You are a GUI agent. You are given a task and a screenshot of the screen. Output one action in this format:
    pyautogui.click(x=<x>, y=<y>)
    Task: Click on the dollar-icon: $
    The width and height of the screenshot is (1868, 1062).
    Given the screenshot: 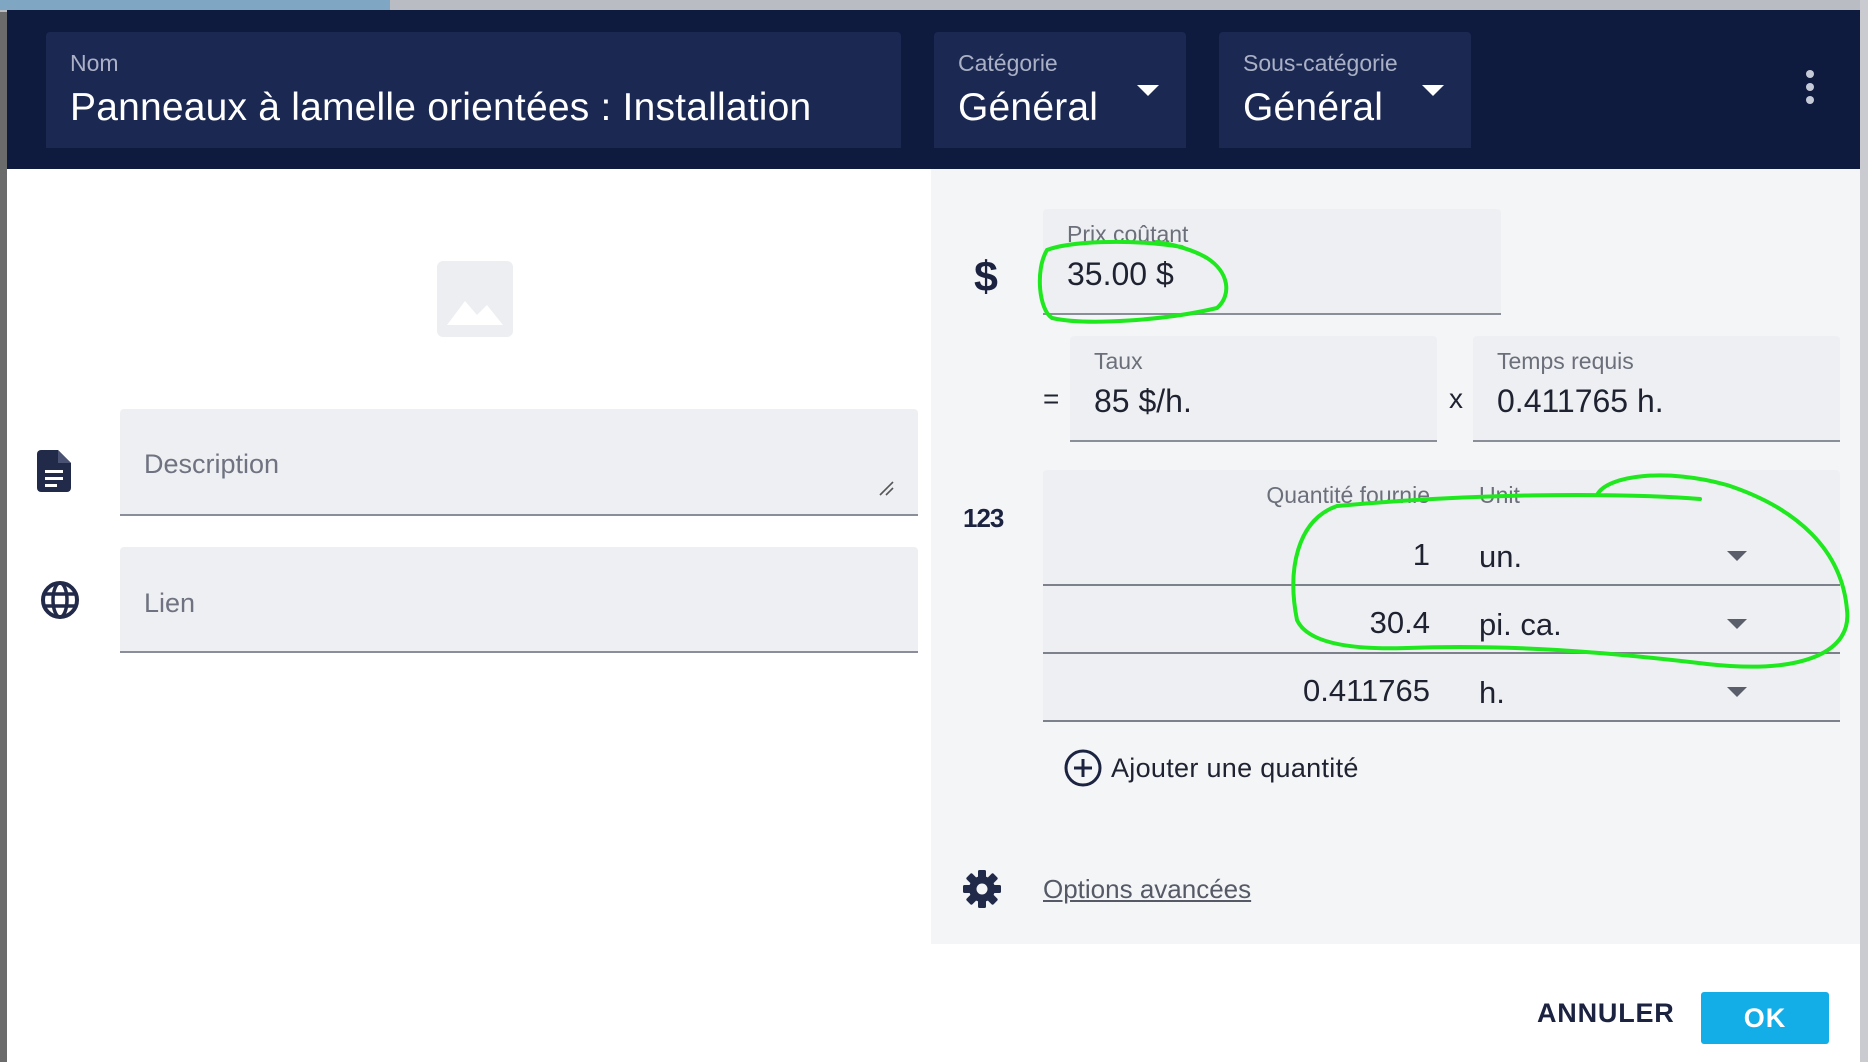 What is the action you would take?
    pyautogui.click(x=986, y=277)
    